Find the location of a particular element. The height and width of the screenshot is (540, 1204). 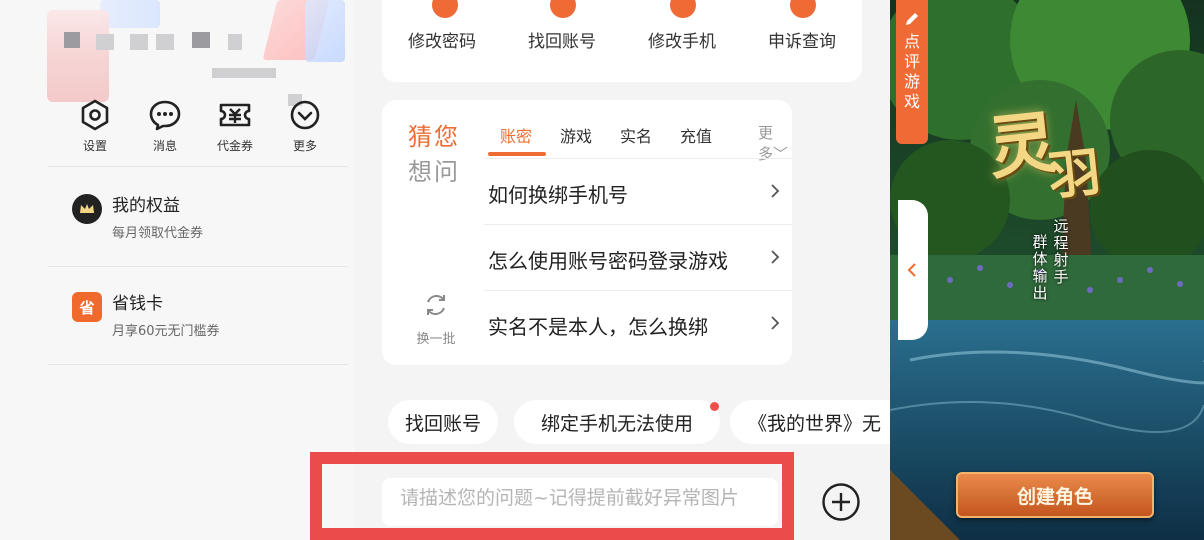

saver-card-item: 省 省钱卡 月享60元无门槛券 is located at coordinates (146, 315).